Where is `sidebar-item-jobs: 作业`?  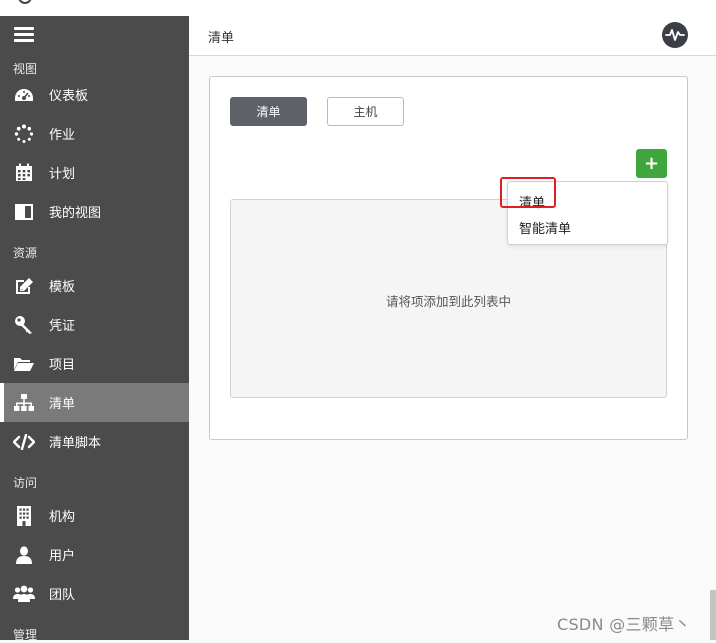 sidebar-item-jobs: 作业 is located at coordinates (94, 133).